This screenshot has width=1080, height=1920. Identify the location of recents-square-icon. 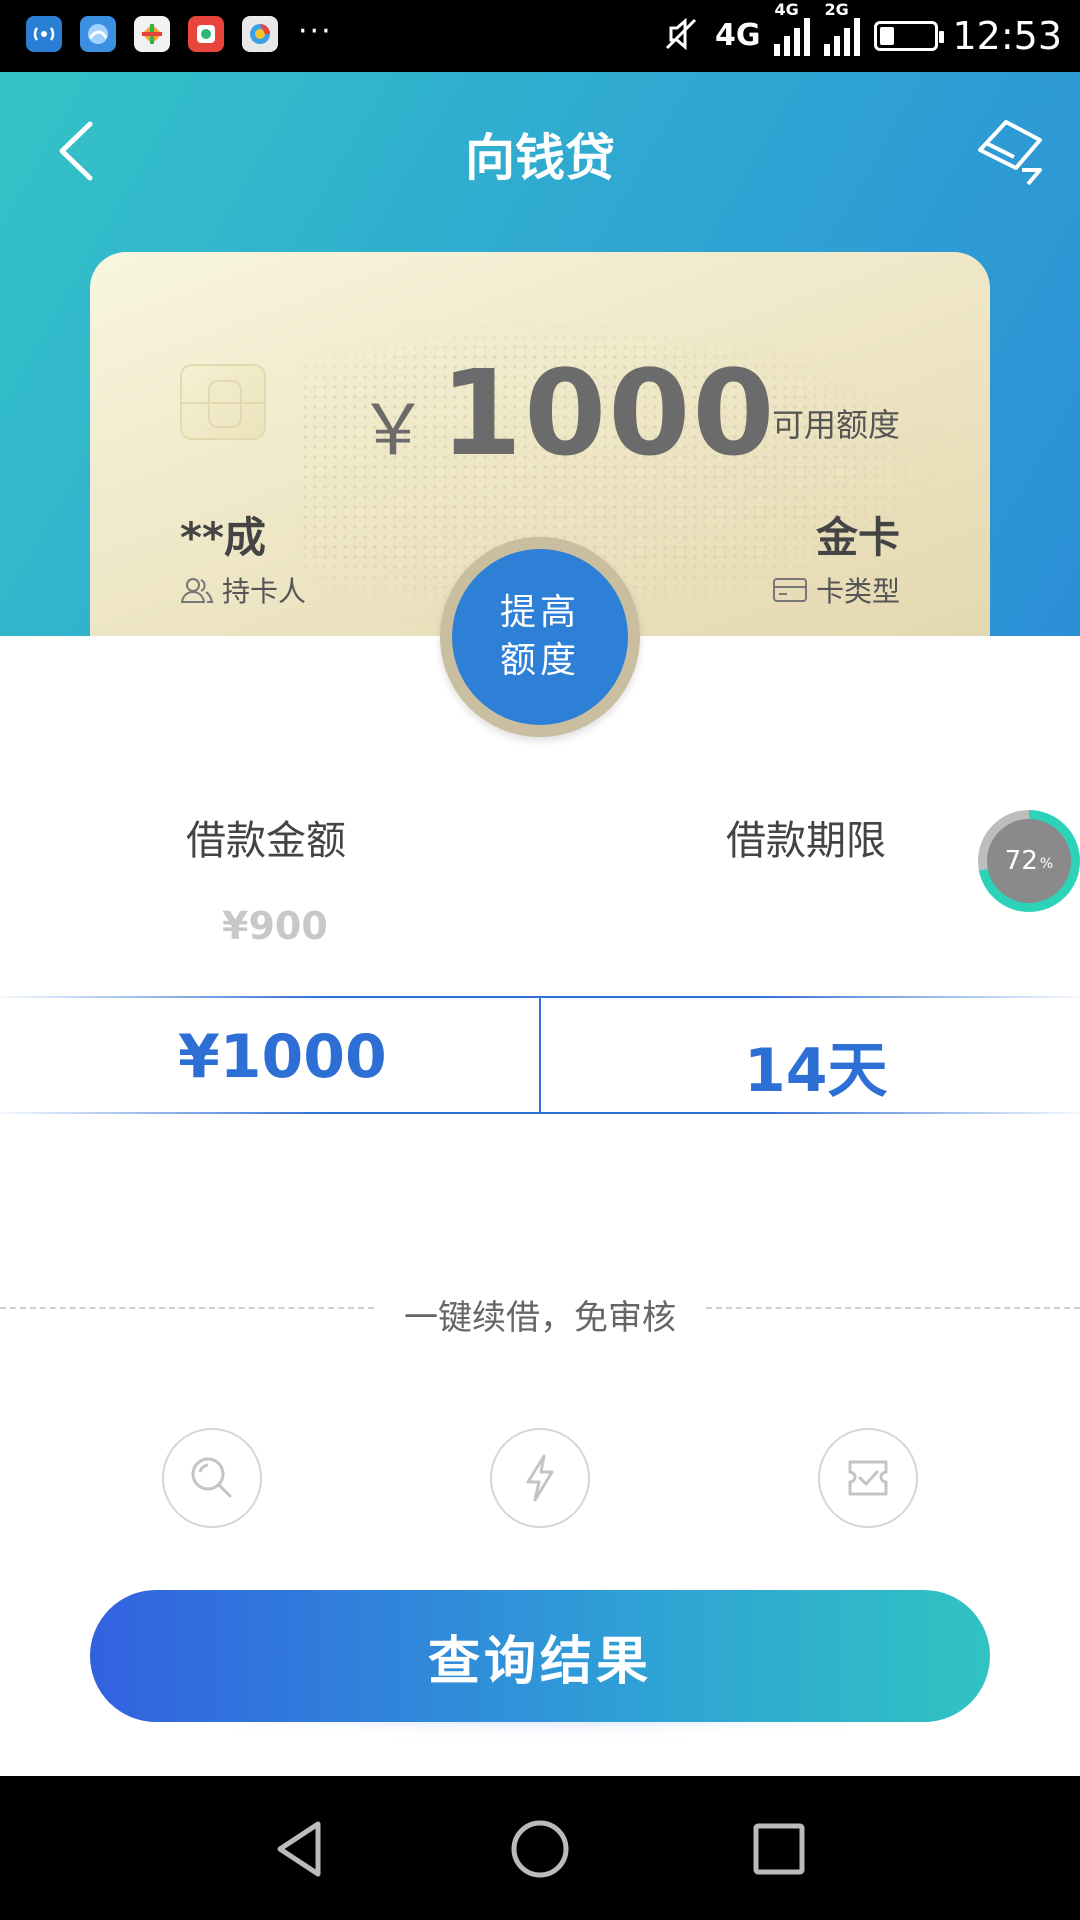
(779, 1849).